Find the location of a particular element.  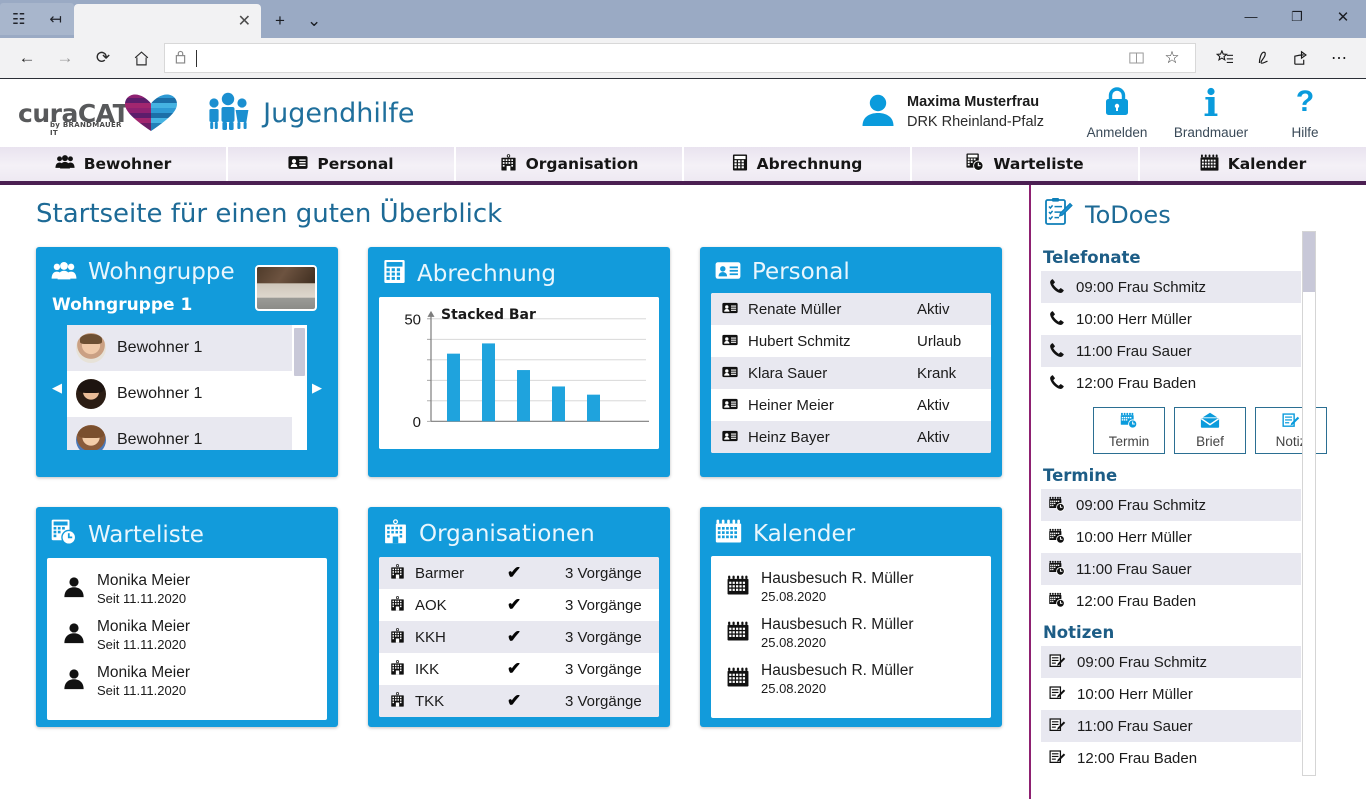

table-row: TKK ✔ 3 Vorgänge is located at coordinates (519, 701).